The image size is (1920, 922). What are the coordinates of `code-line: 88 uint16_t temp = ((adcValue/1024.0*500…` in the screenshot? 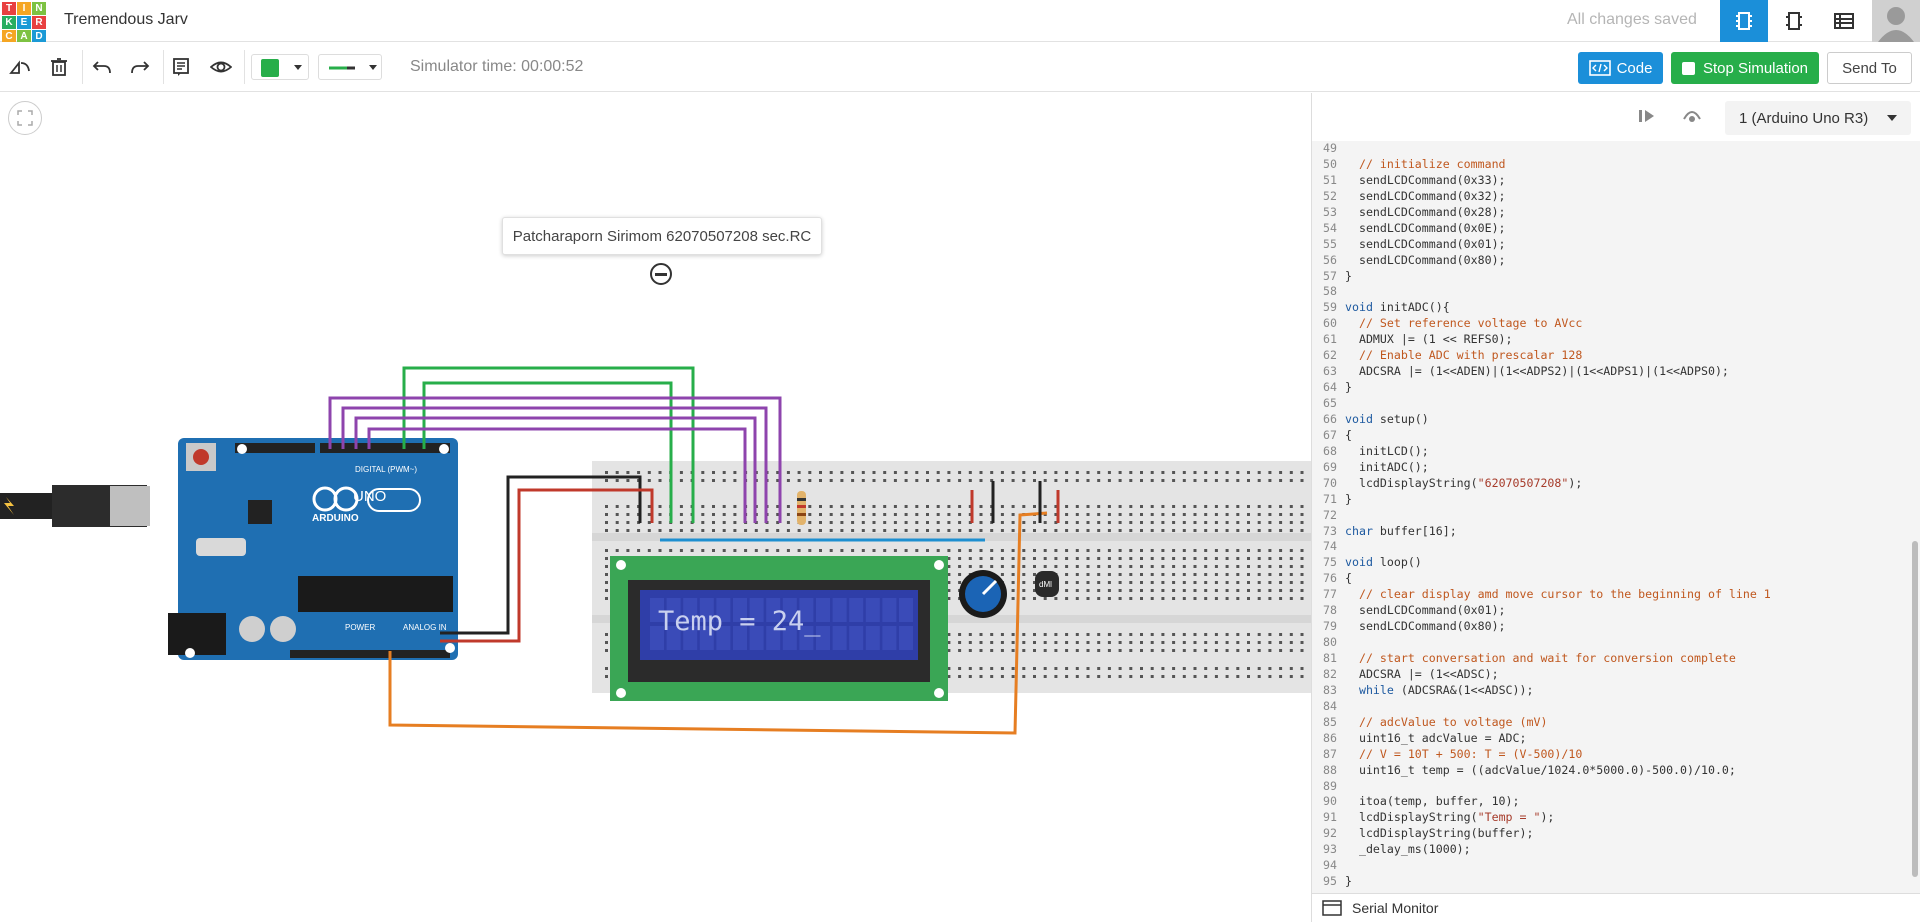 It's located at (1541, 771).